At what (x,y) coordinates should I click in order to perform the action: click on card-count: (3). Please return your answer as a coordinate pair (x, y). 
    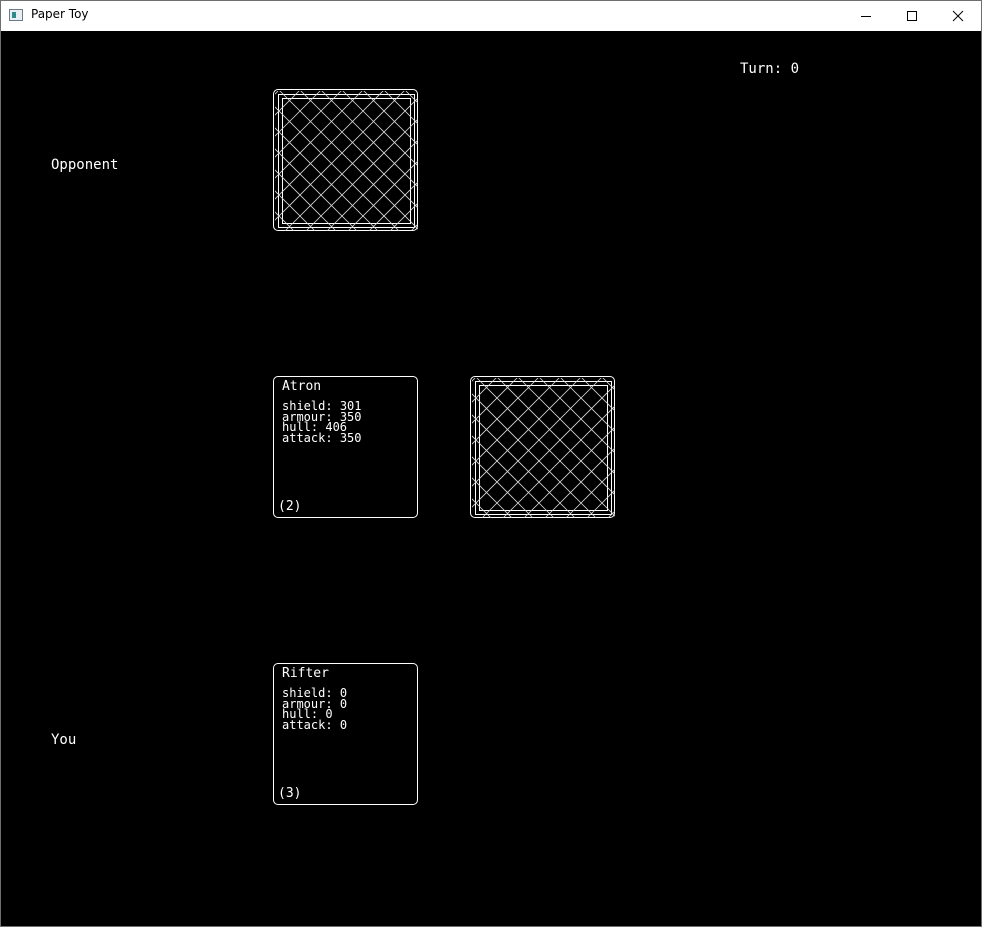
    Looking at the image, I should click on (290, 793).